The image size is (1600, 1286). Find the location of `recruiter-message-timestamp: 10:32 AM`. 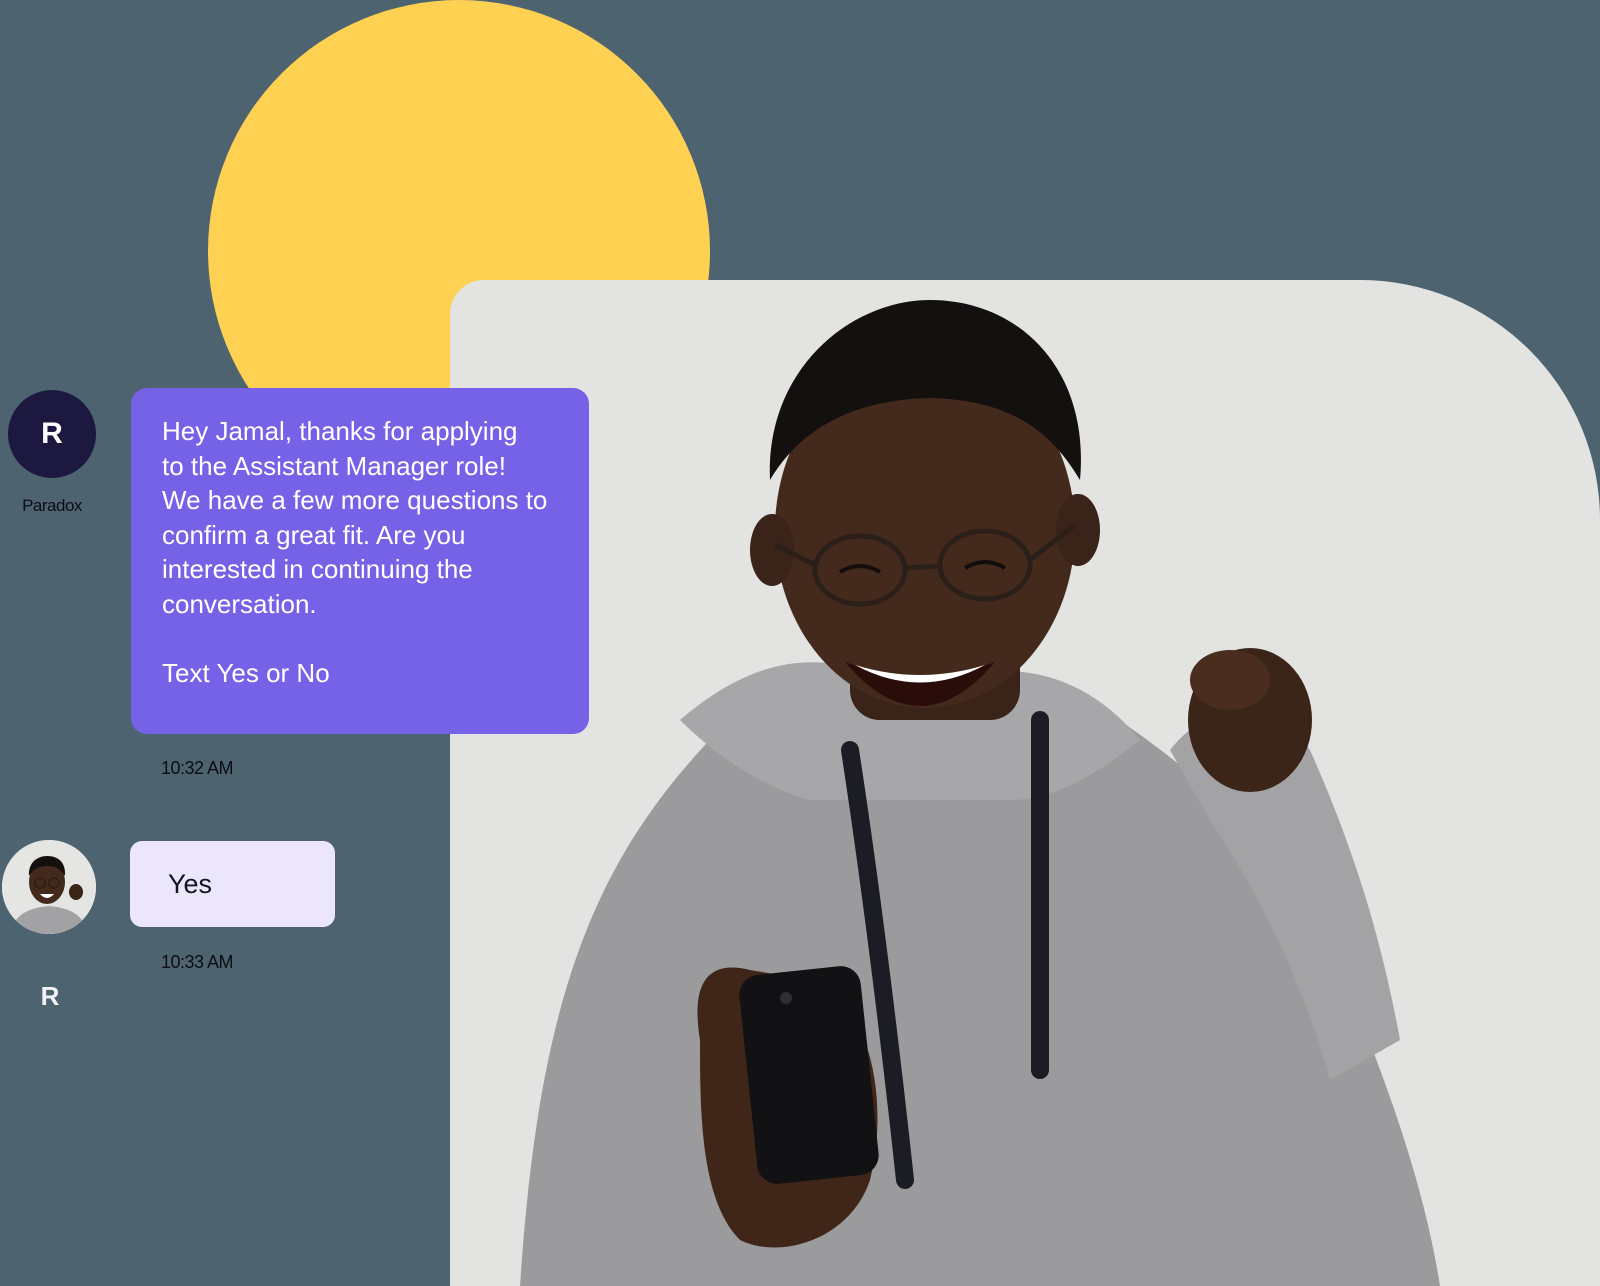

recruiter-message-timestamp: 10:32 AM is located at coordinates (197, 768).